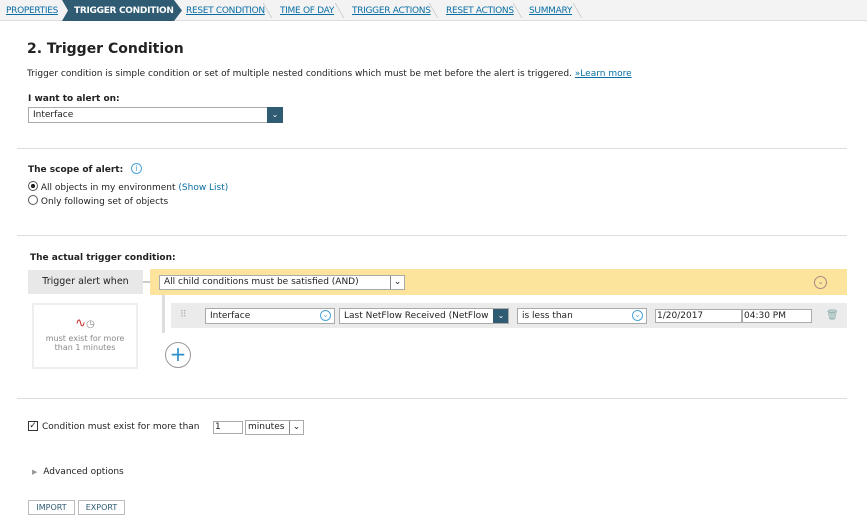 This screenshot has height=526, width=867. What do you see at coordinates (270, 316) in the screenshot?
I see `object-select: Interface ⌄` at bounding box center [270, 316].